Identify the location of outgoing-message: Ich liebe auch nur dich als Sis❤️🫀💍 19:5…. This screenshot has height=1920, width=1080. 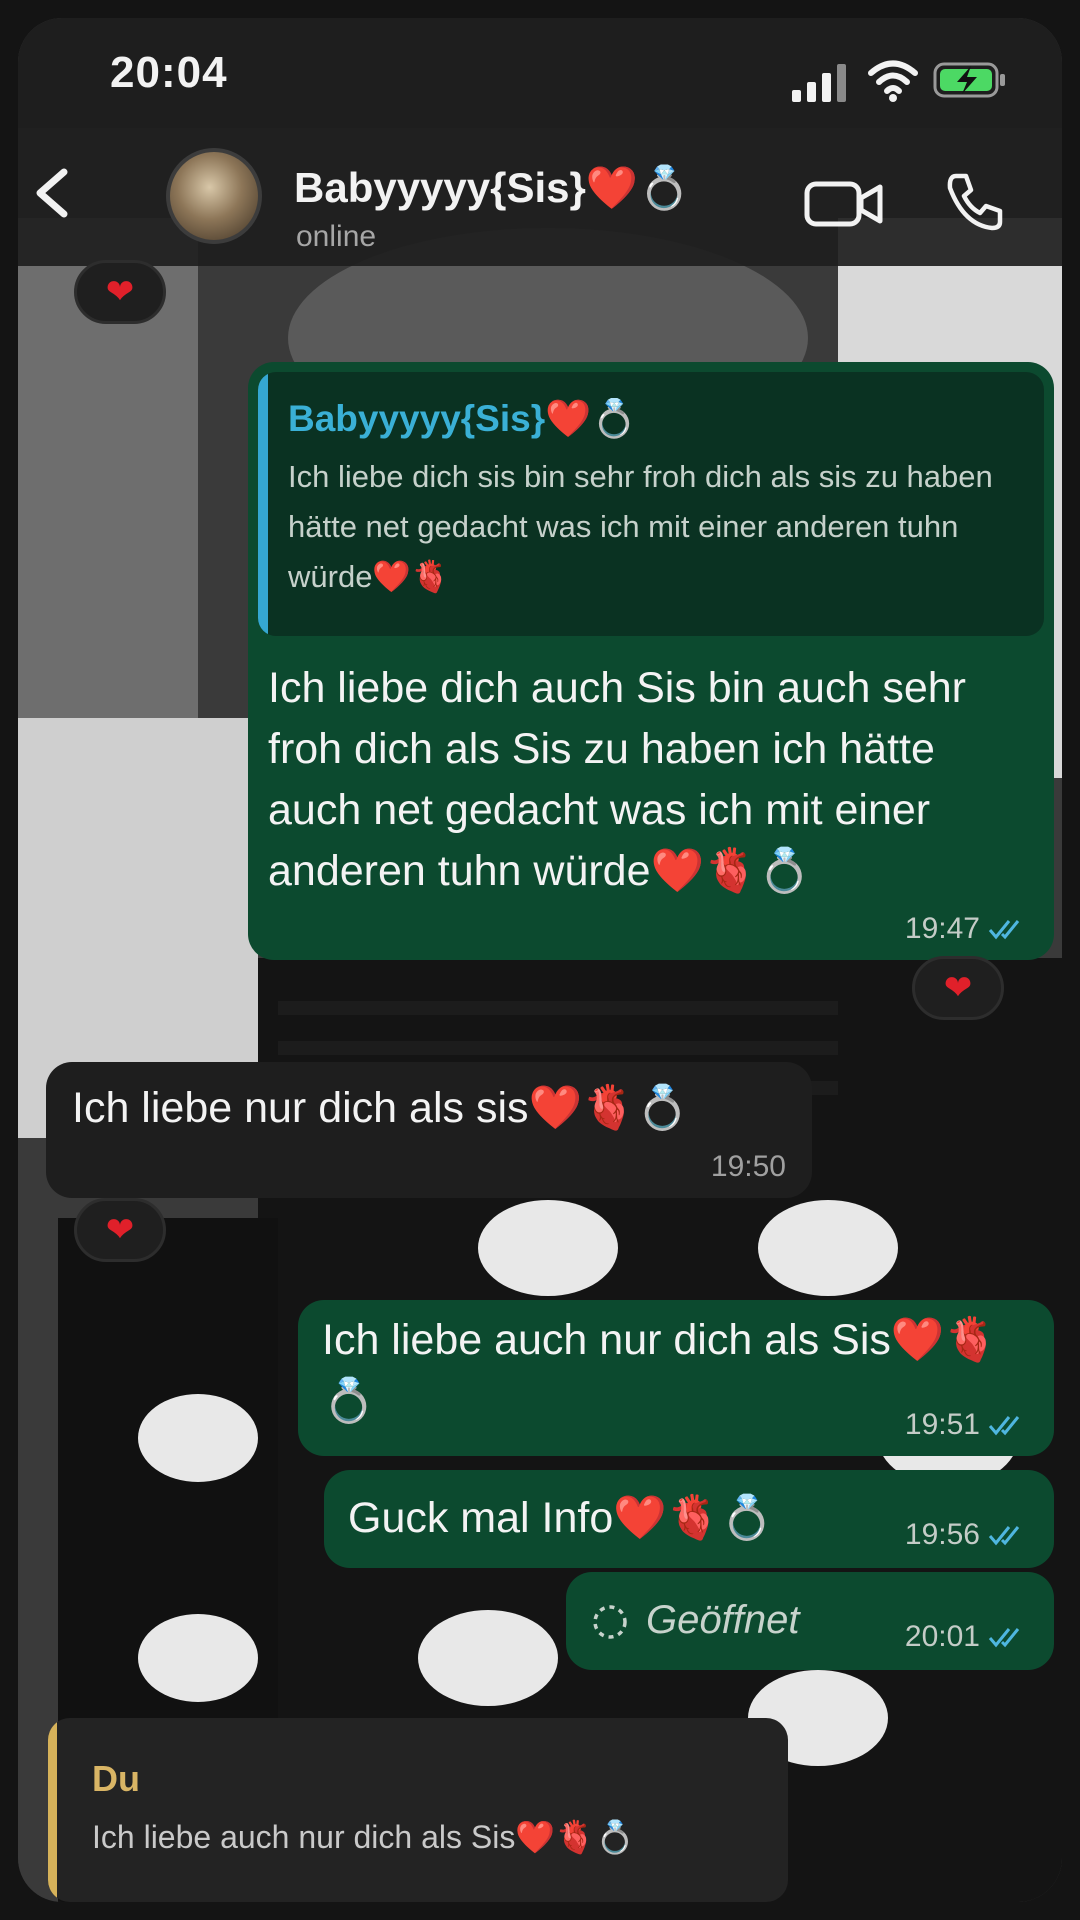
(676, 1378).